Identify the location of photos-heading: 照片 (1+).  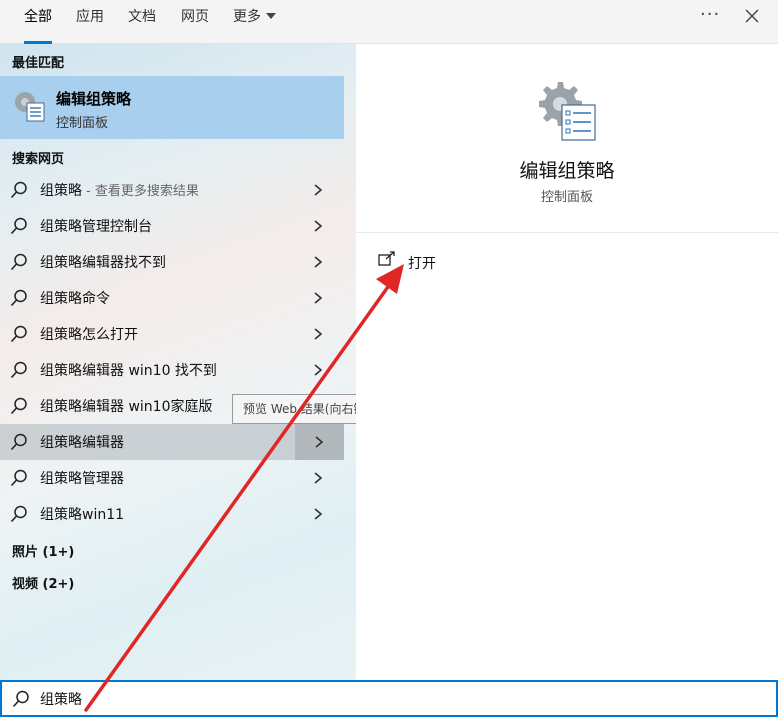
(43, 550).